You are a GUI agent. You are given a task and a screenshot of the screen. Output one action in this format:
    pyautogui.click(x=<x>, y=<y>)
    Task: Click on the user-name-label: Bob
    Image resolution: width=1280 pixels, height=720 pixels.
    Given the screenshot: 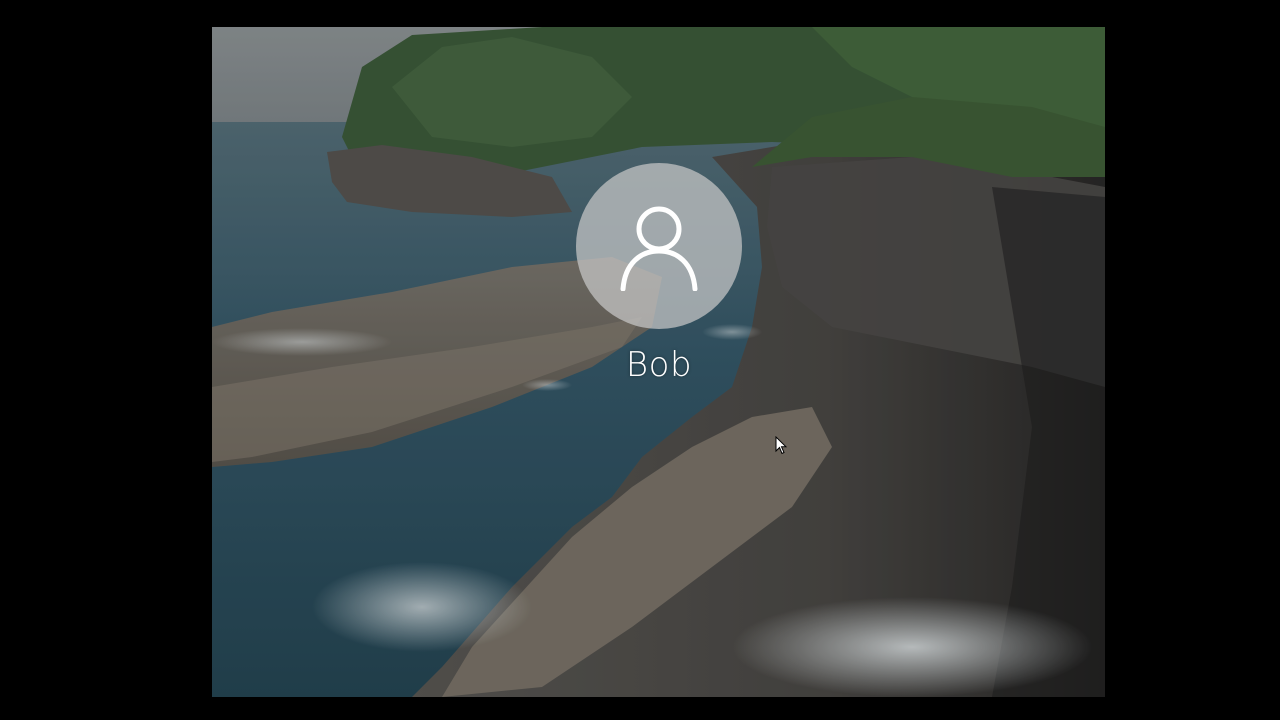 What is the action you would take?
    pyautogui.click(x=659, y=365)
    